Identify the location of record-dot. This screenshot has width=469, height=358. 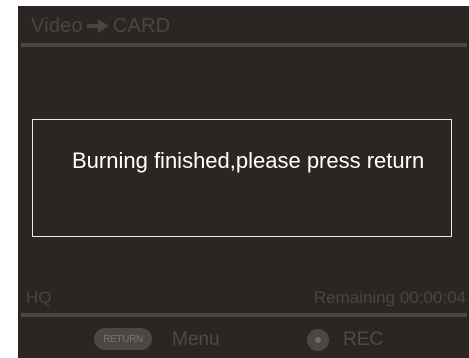
(318, 340).